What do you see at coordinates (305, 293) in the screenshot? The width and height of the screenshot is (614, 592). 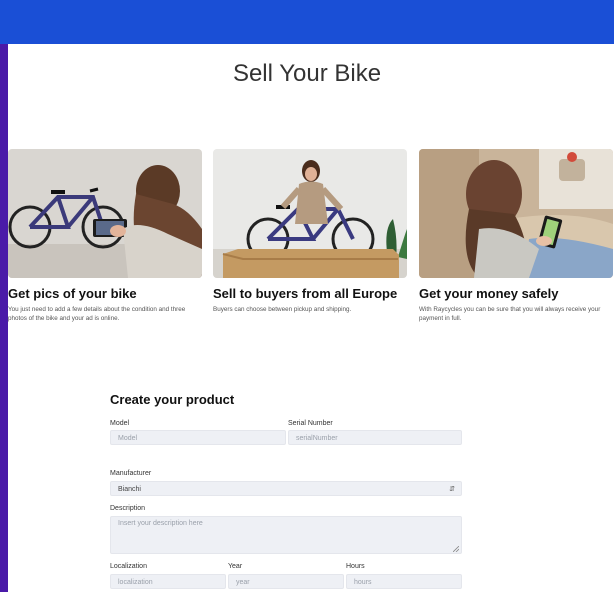 I see `card-title: Sell to buyers from all Europe` at bounding box center [305, 293].